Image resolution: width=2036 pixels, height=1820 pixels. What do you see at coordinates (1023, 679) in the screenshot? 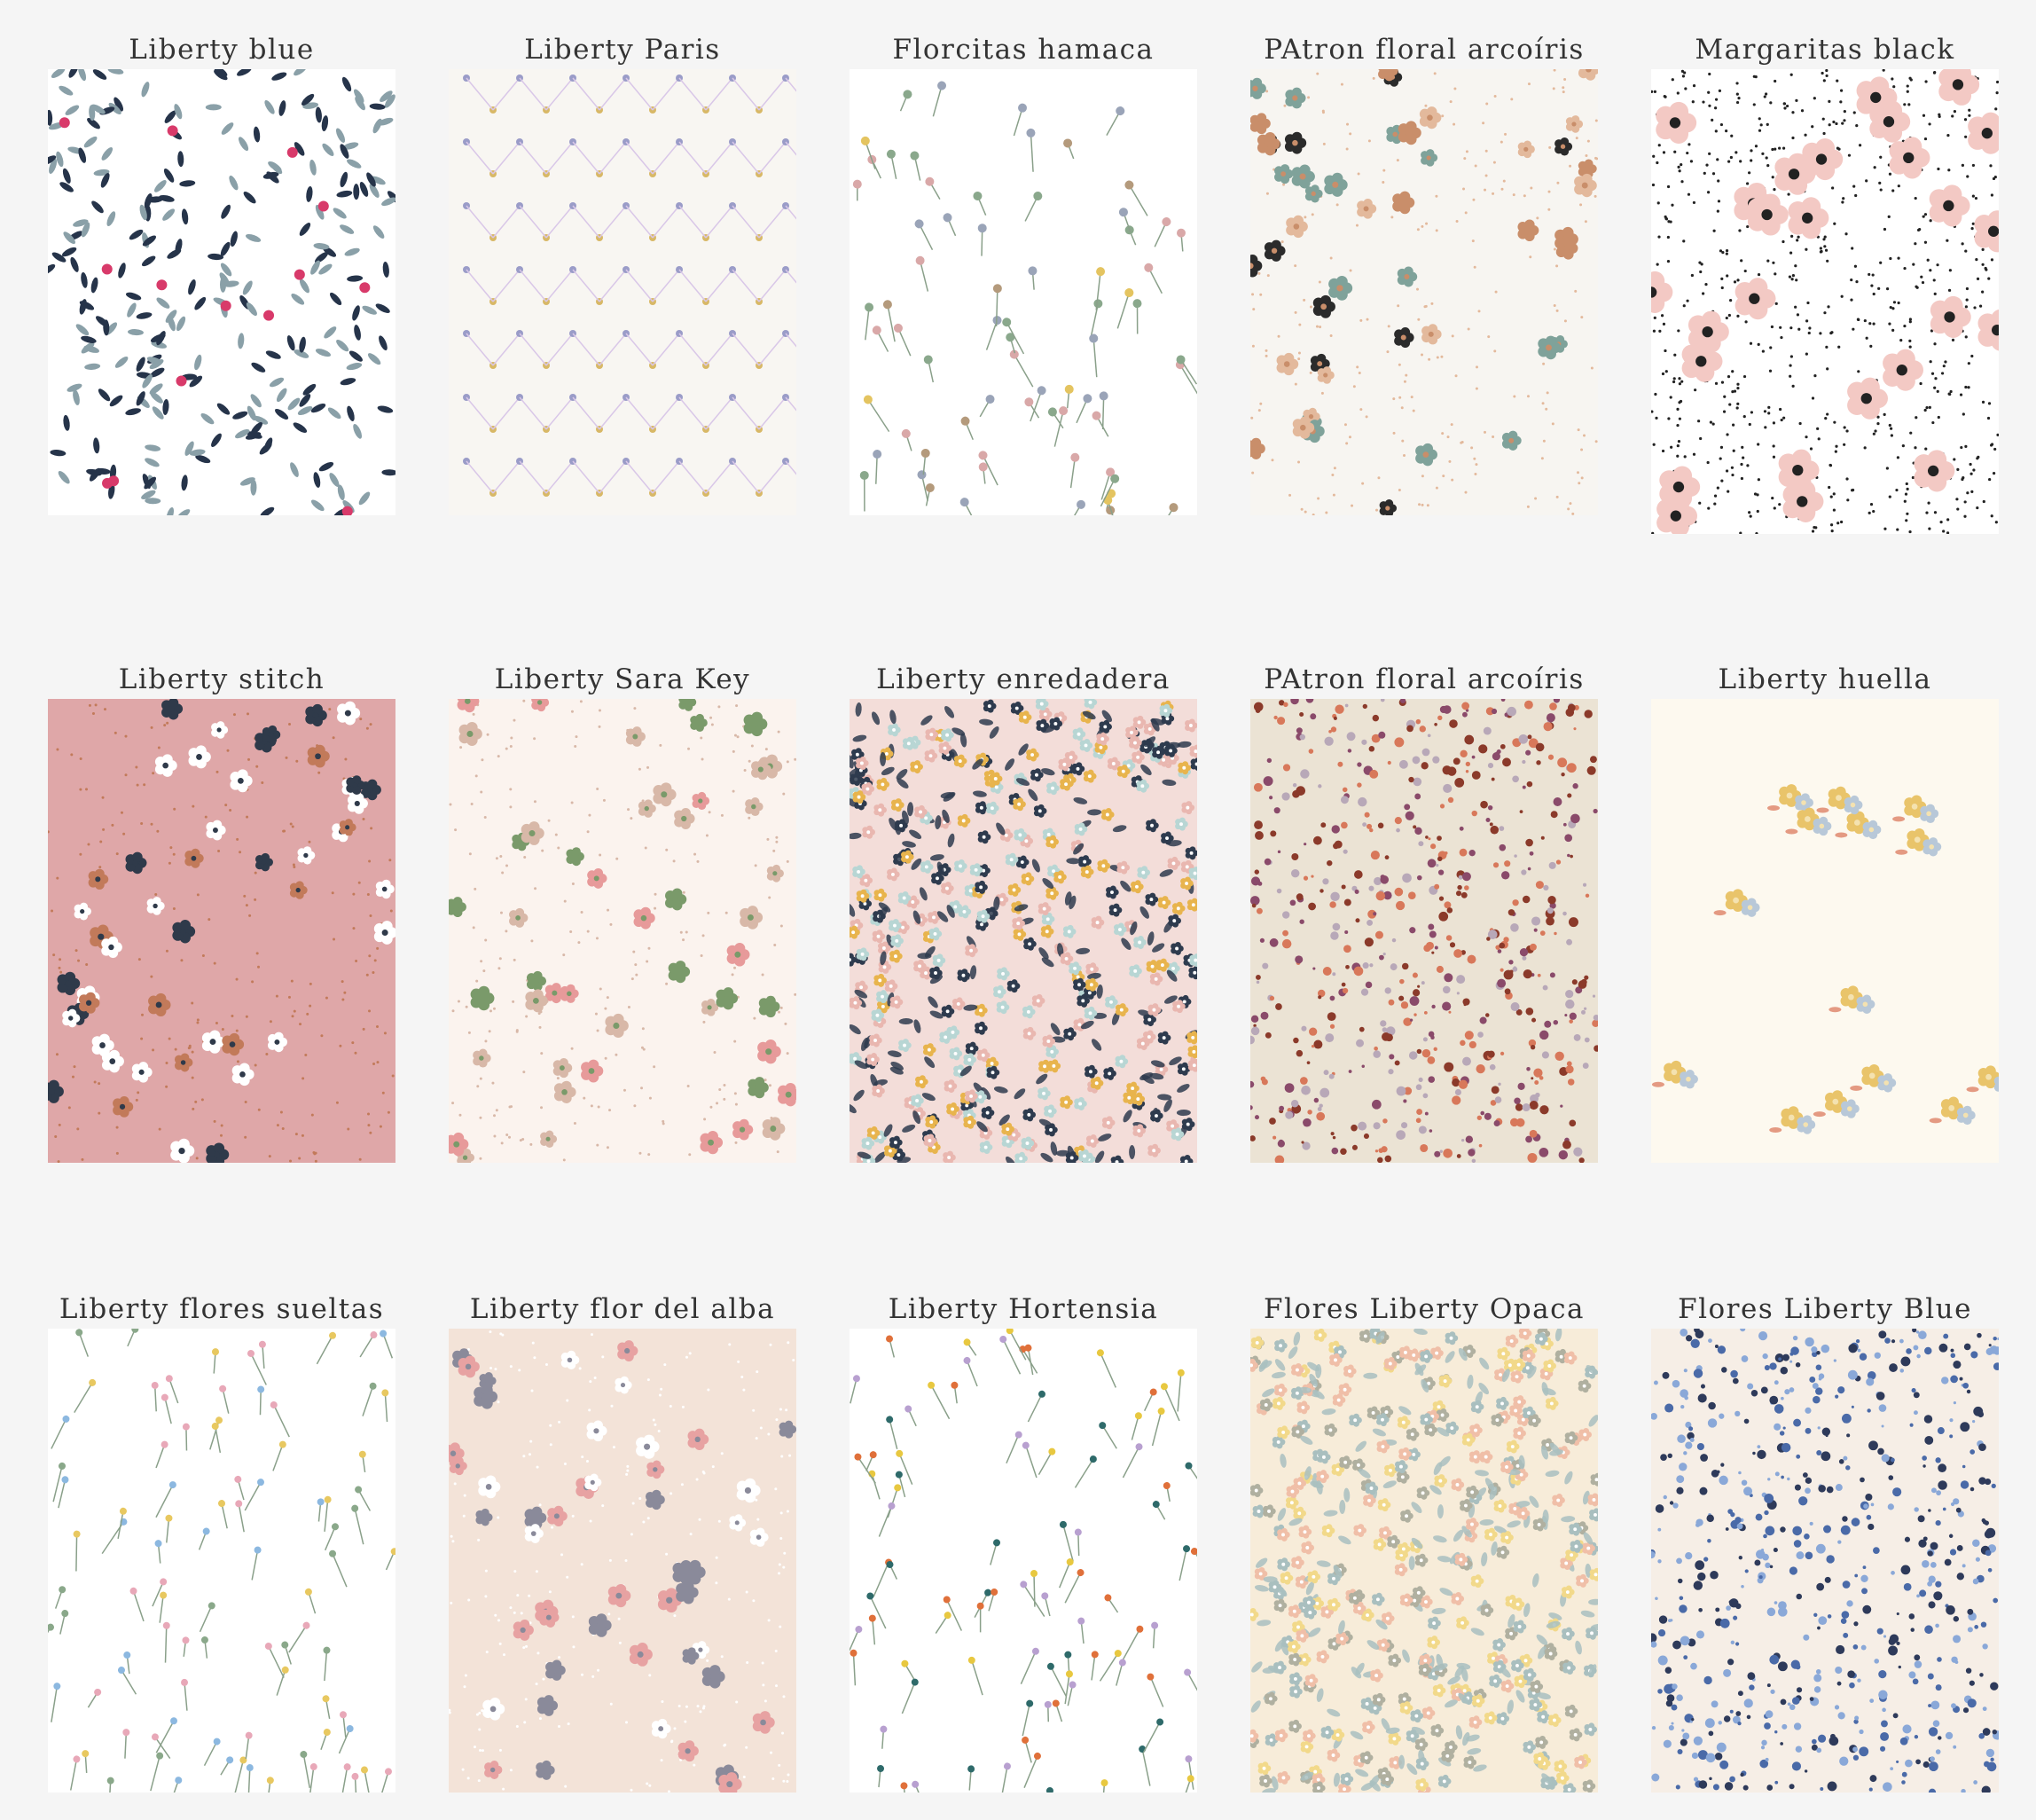
I see `pattern-title: Liberty enredadera` at bounding box center [1023, 679].